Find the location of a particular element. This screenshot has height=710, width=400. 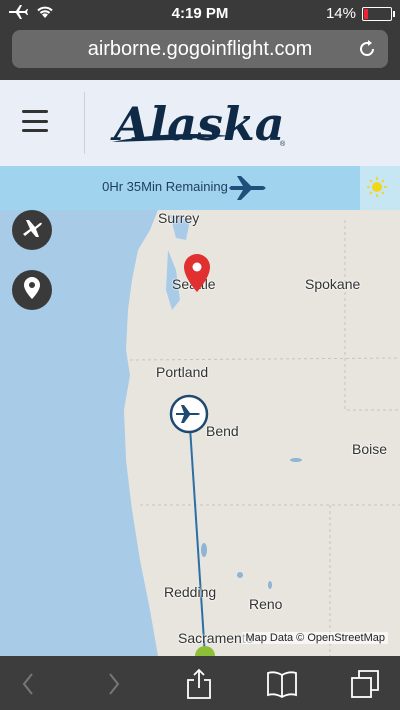

site-header: Alaska ® is located at coordinates (200, 123).